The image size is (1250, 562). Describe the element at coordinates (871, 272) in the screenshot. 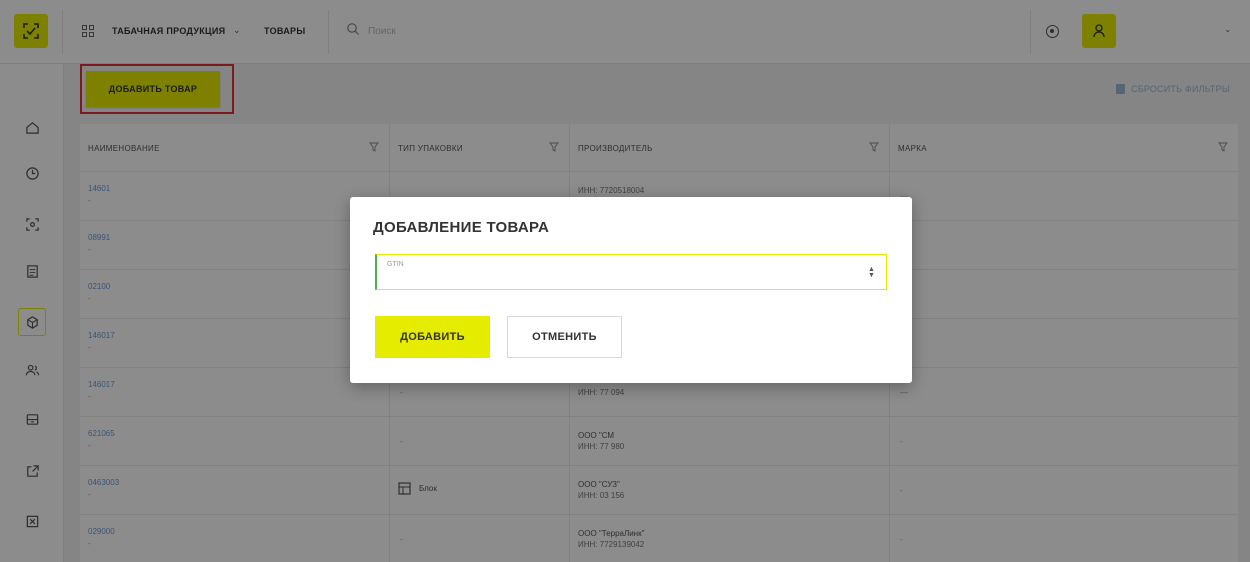

I see `stepper-icon: ▲ ▼` at that location.